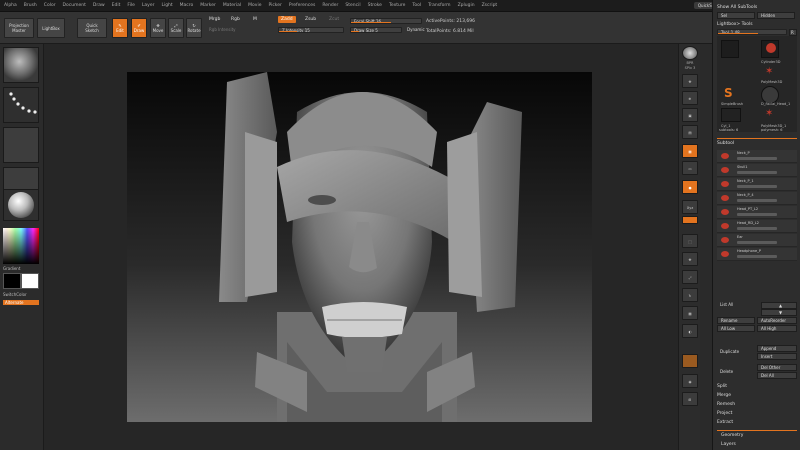  Describe the element at coordinates (311, 30) in the screenshot. I see `z-intensity-slider: Z Intensity 15` at that location.